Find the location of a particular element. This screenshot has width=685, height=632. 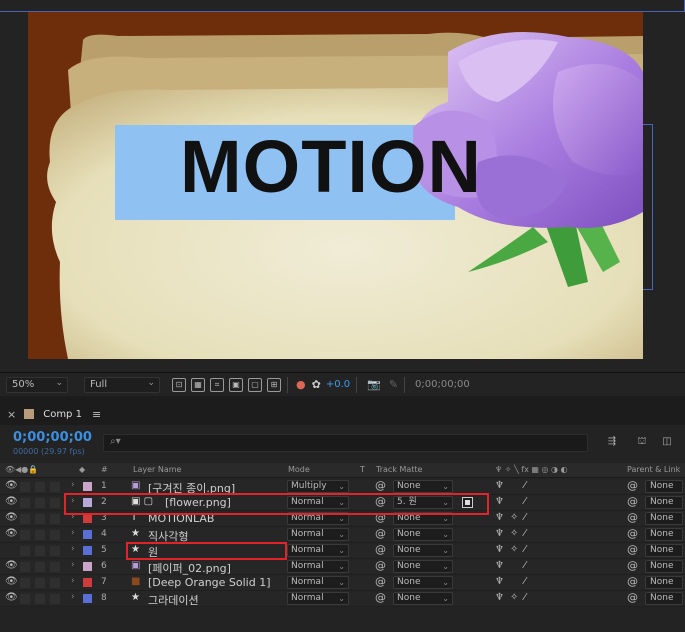

channel-icon: ⊞ is located at coordinates (274, 384).